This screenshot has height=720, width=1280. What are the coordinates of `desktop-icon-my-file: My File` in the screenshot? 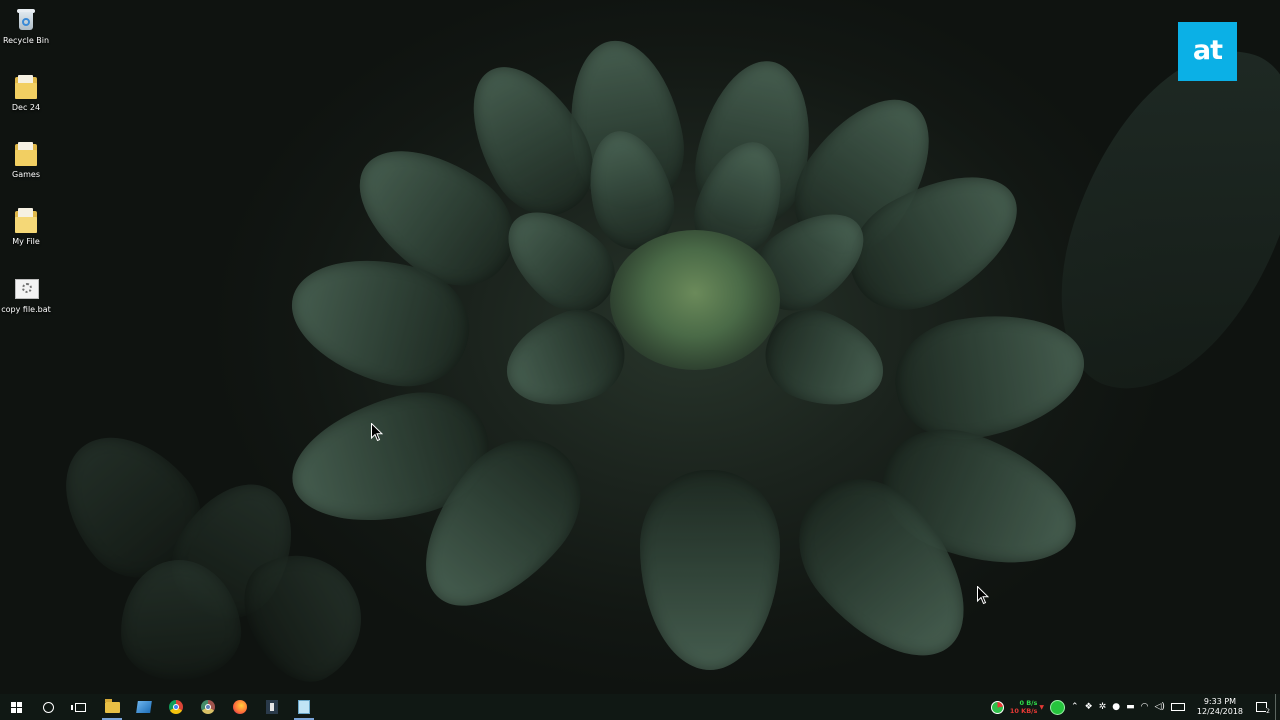 It's located at (26, 226).